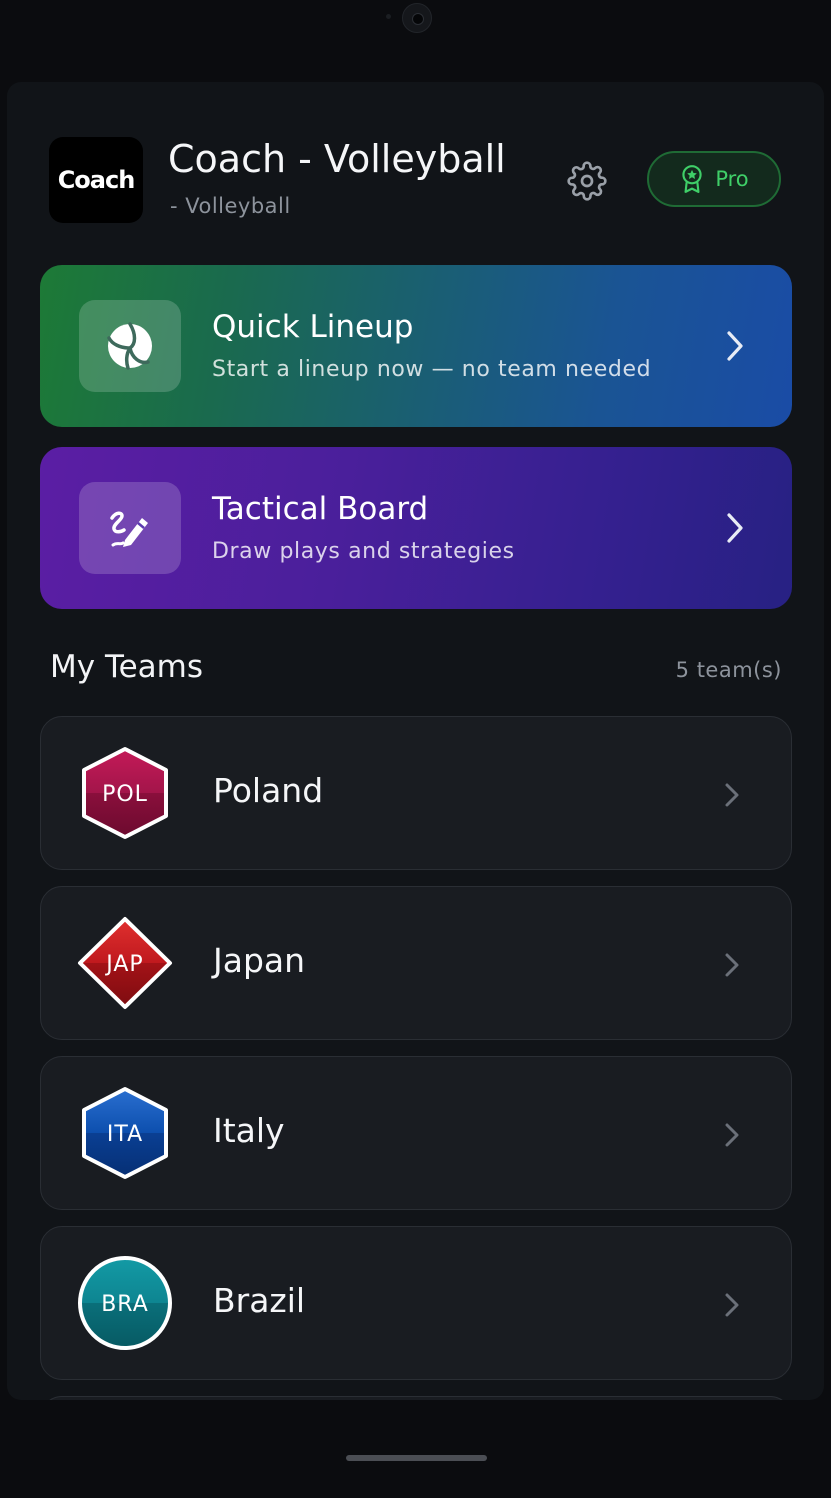 The image size is (831, 1498). Describe the element at coordinates (313, 327) in the screenshot. I see `quick-lineup-title: Quick Lineup` at that location.